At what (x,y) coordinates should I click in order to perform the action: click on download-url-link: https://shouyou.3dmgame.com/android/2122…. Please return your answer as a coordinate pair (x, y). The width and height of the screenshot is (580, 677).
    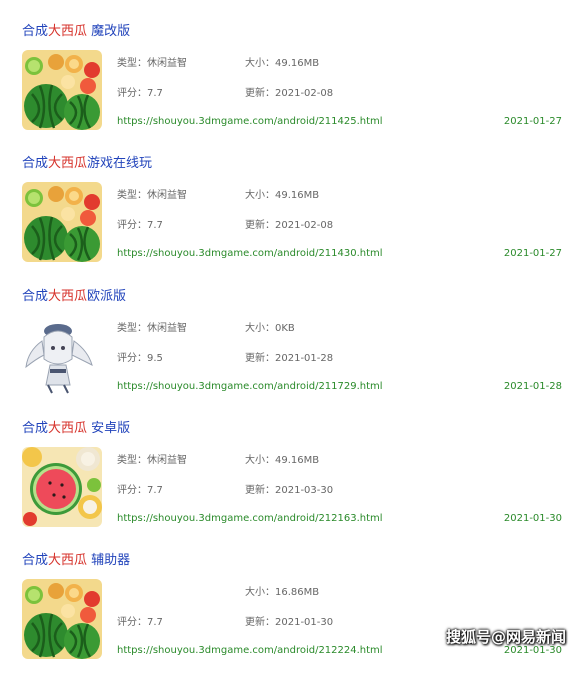
    Looking at the image, I should click on (250, 650).